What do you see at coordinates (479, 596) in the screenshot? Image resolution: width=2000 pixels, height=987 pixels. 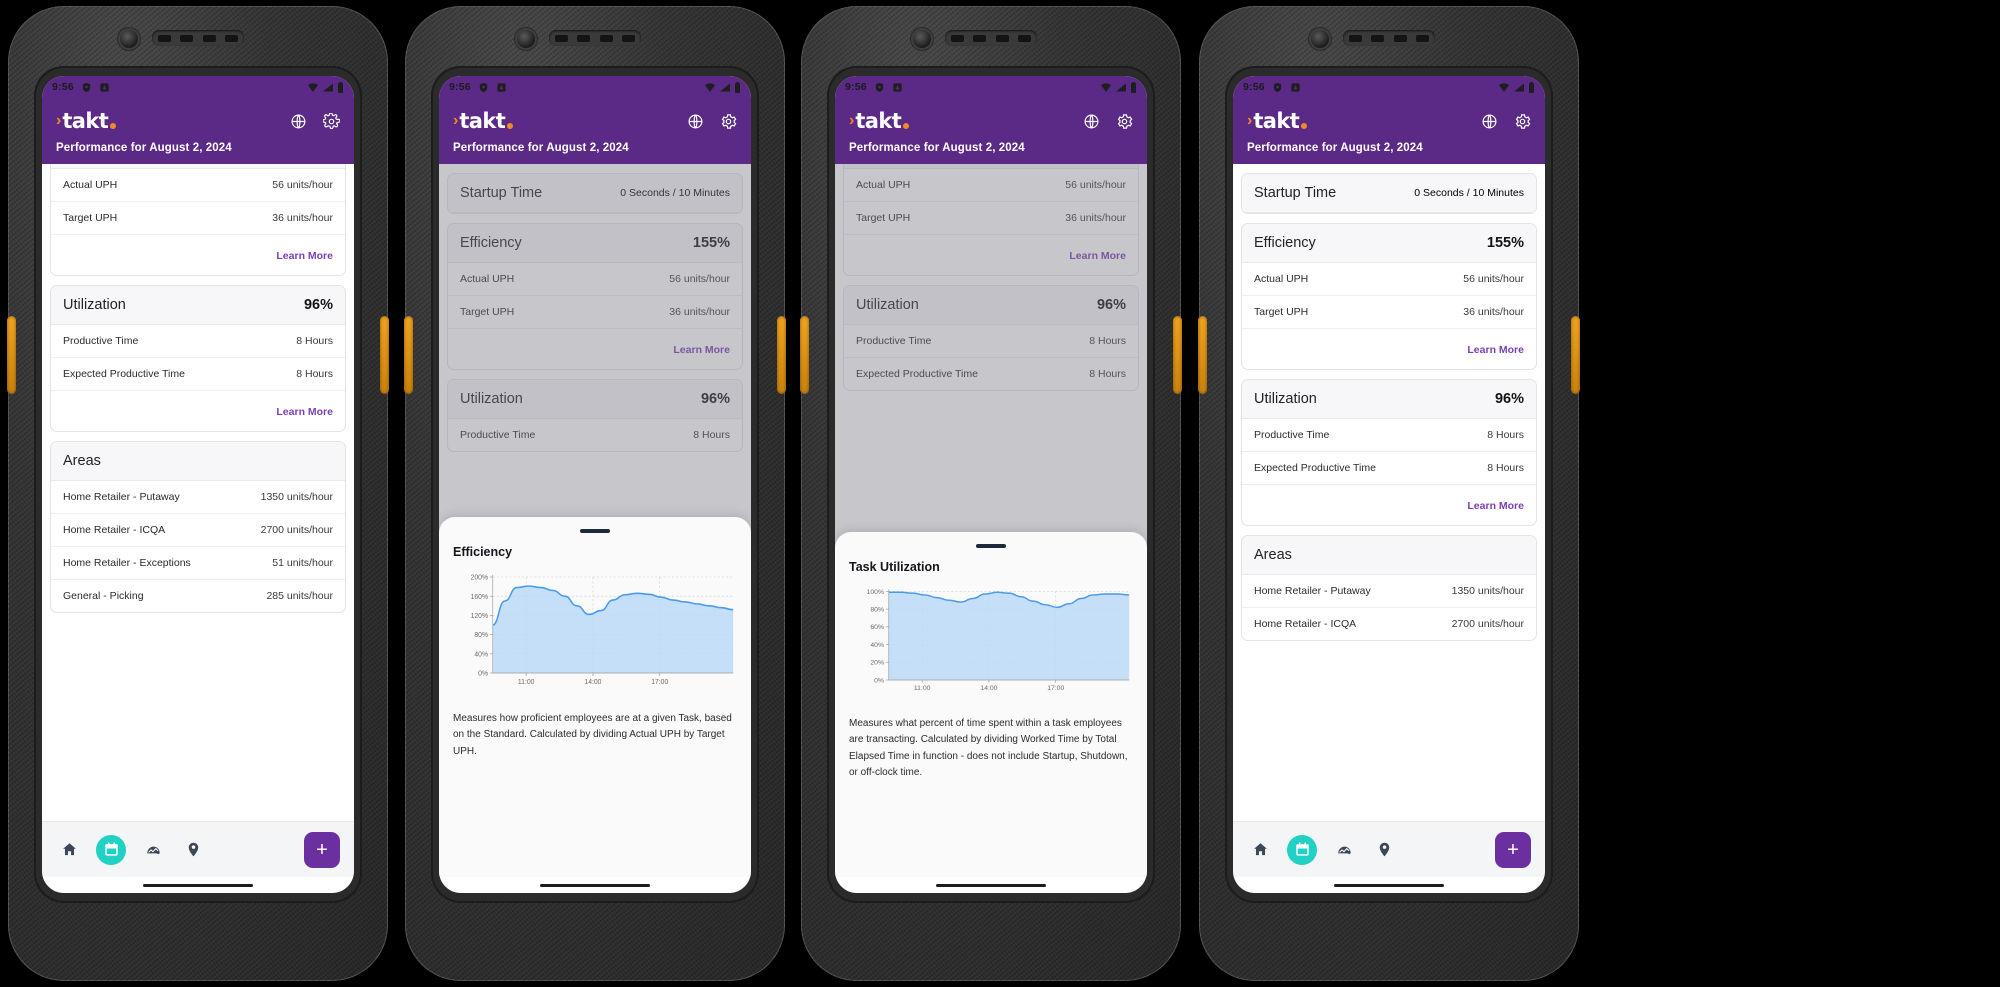 I see `svg-text: 160%` at bounding box center [479, 596].